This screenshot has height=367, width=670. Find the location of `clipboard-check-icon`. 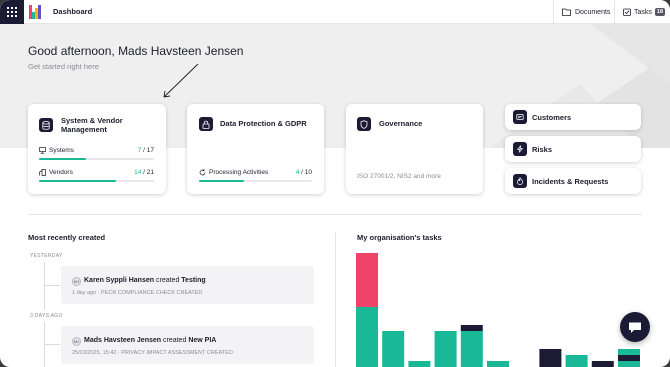

clipboard-check-icon is located at coordinates (627, 12).